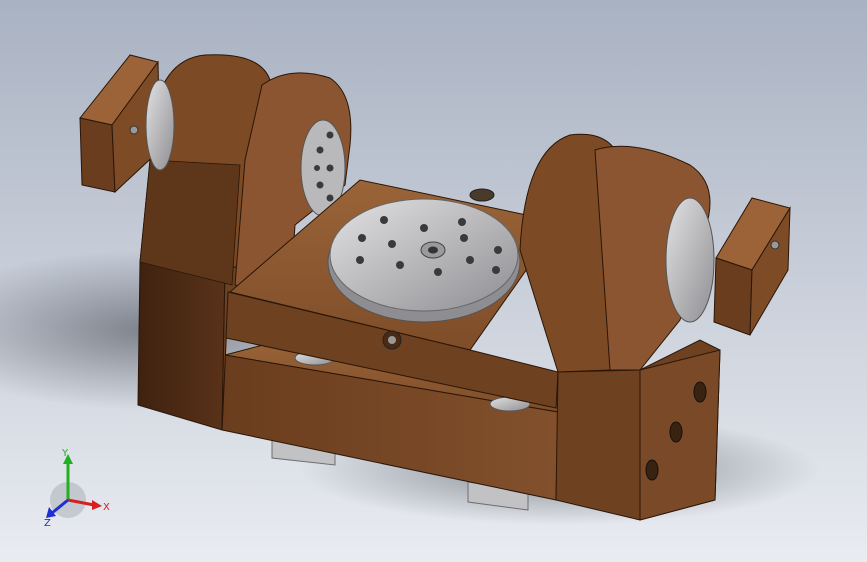  What do you see at coordinates (392, 340) in the screenshot?
I see `table-front-screw-core` at bounding box center [392, 340].